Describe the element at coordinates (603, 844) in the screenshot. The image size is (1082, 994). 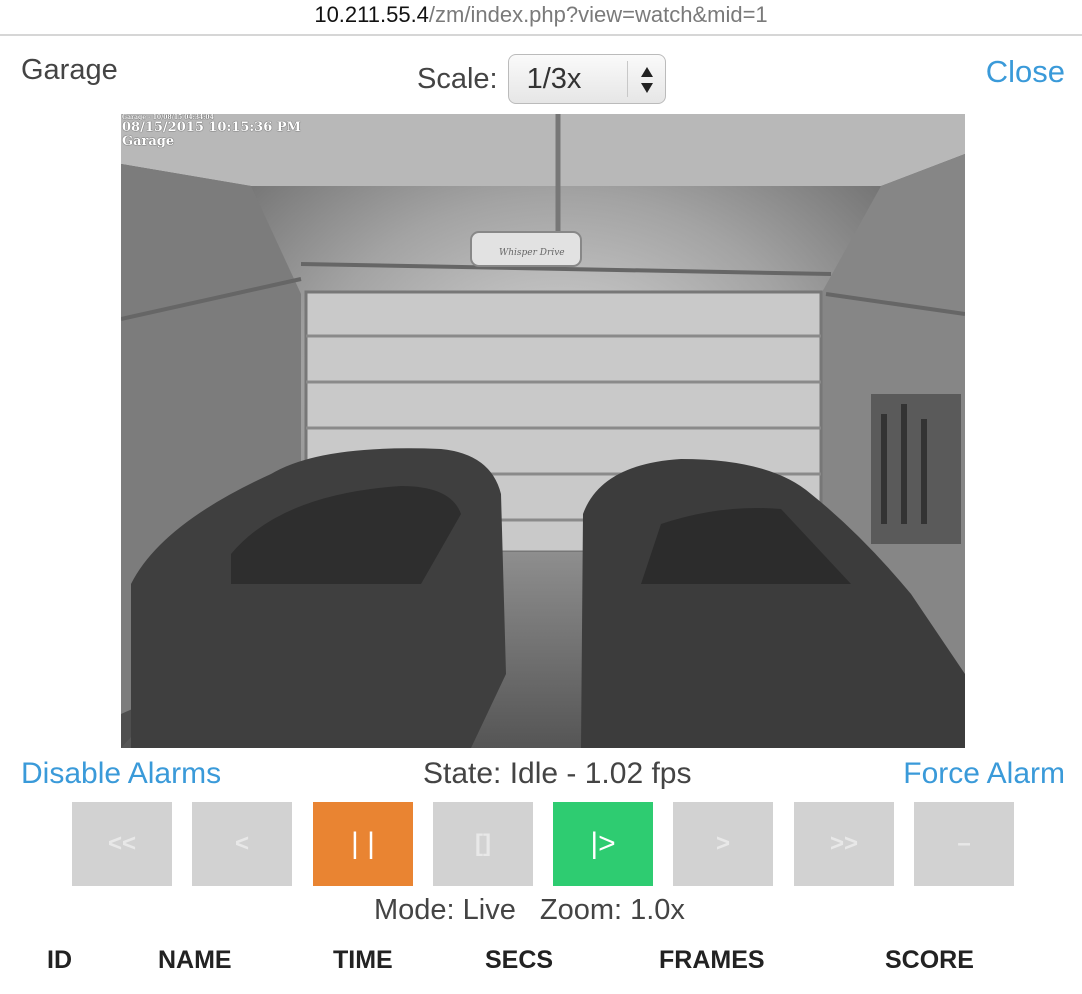
I see `play-button: |>` at that location.